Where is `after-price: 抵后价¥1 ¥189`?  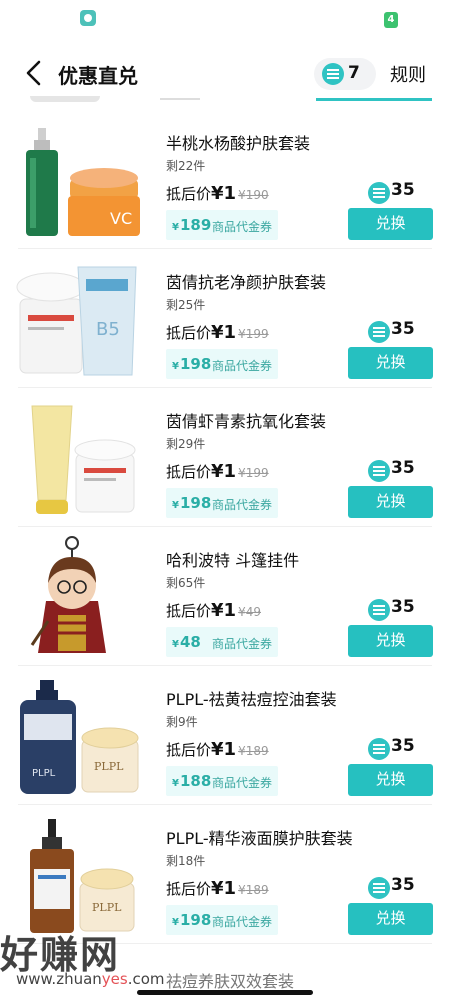
after-price: 抵后价¥1 ¥189 is located at coordinates (217, 888).